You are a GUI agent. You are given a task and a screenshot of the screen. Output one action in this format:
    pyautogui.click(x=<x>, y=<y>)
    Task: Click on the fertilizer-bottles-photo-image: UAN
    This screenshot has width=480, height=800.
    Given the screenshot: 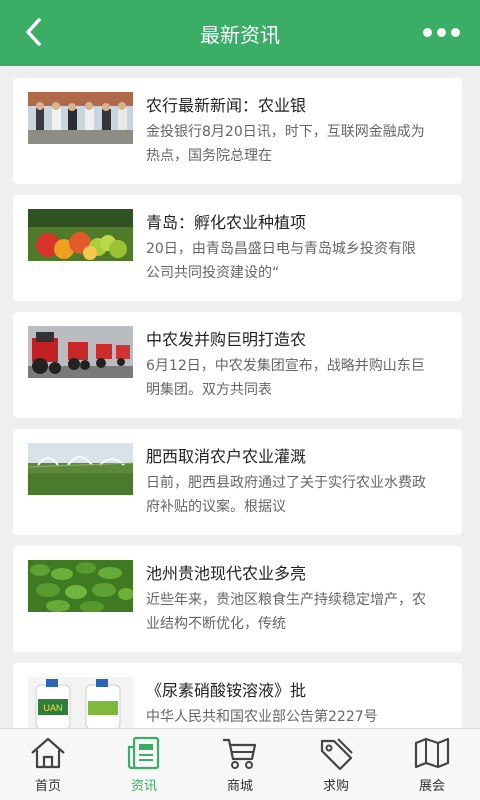 What is the action you would take?
    pyautogui.click(x=80, y=702)
    